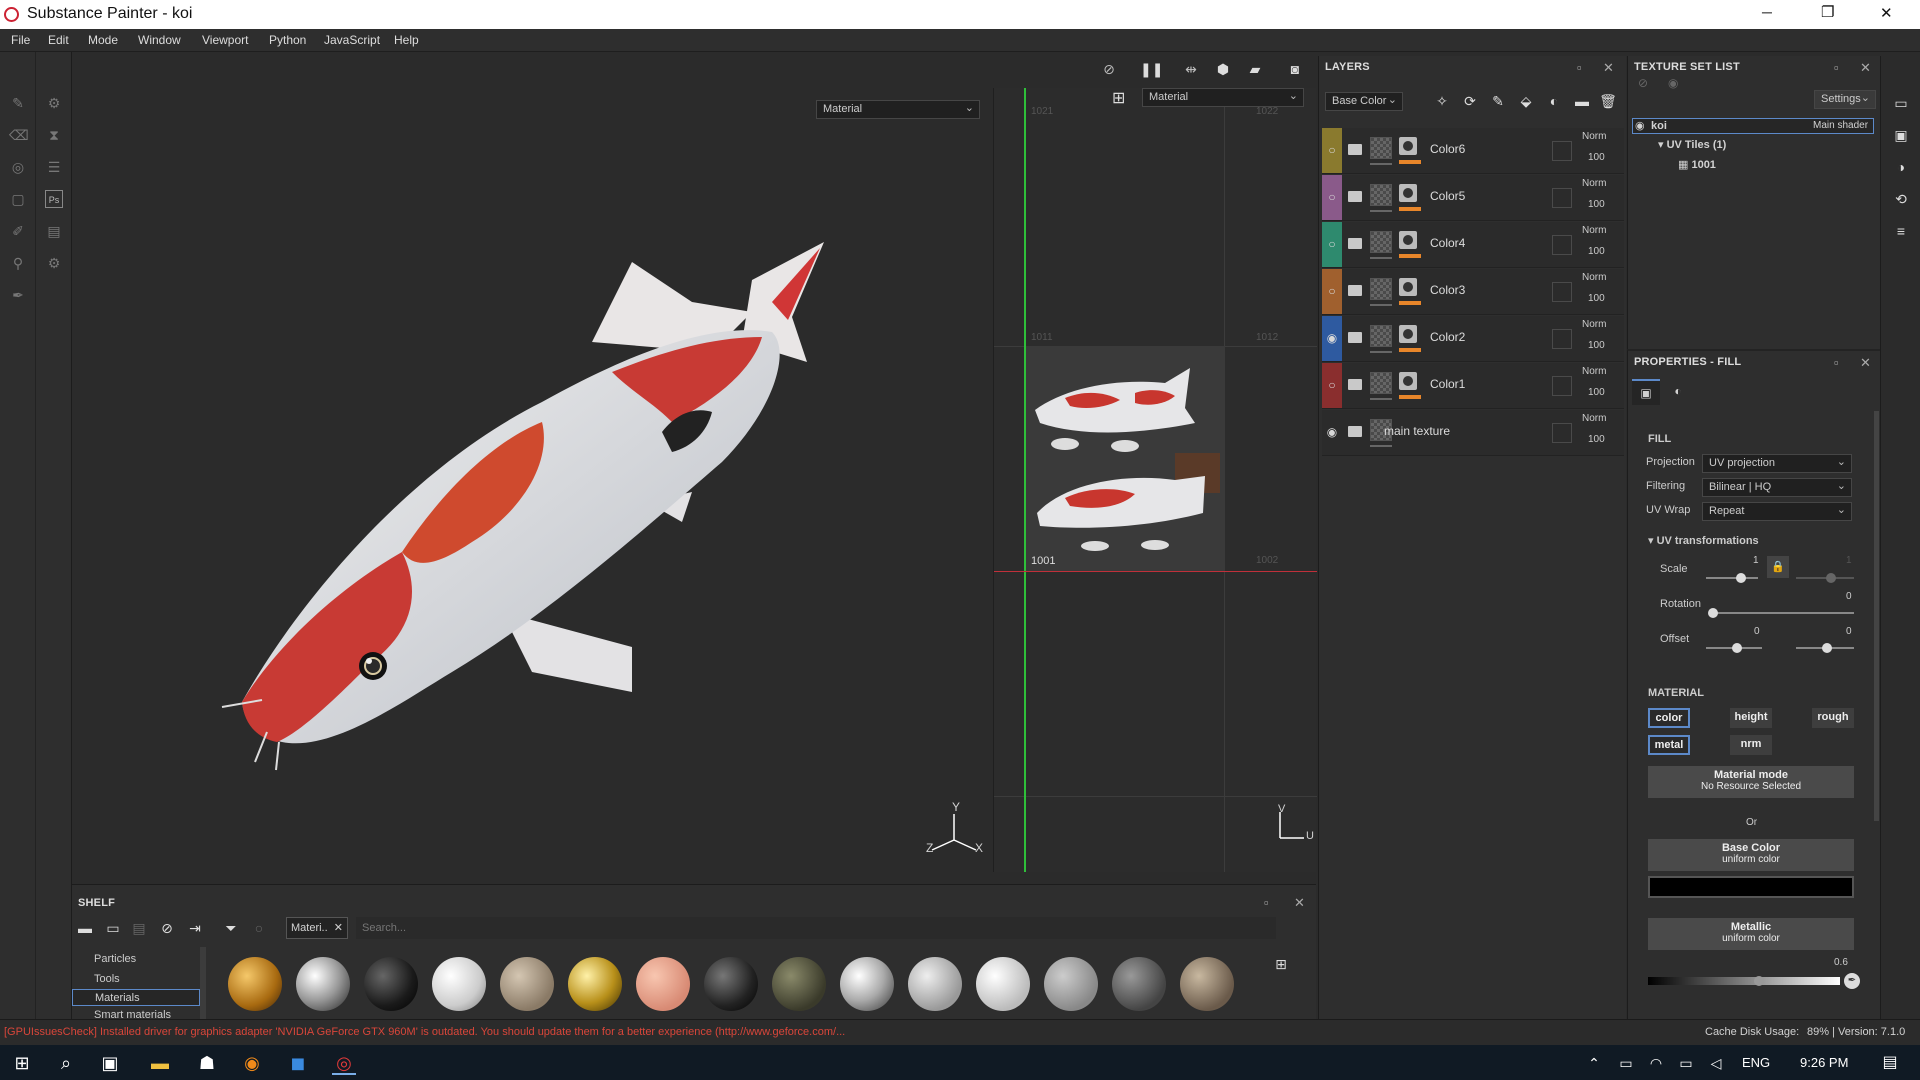 This screenshot has width=1920, height=1080. I want to click on offset-x-slider, so click(1734, 648).